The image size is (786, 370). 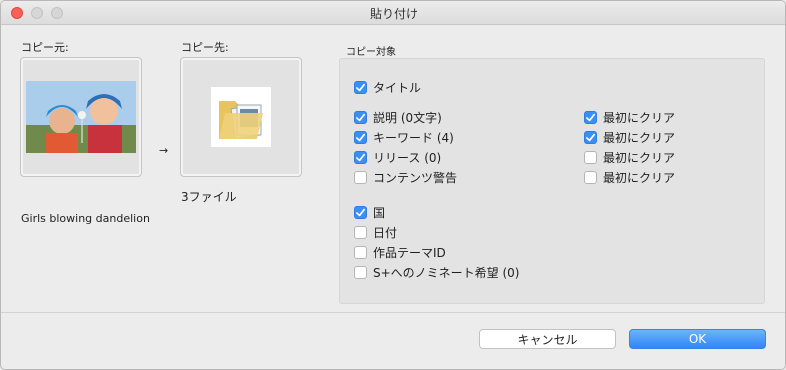 I want to click on clear-first-content-warning-checkbox: 最初にクリア, so click(x=629, y=177).